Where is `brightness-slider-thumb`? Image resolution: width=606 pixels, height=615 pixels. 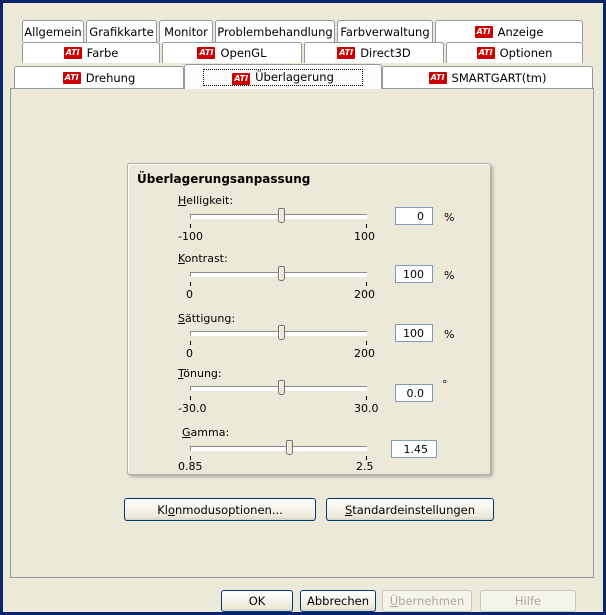
brightness-slider-thumb is located at coordinates (281, 215).